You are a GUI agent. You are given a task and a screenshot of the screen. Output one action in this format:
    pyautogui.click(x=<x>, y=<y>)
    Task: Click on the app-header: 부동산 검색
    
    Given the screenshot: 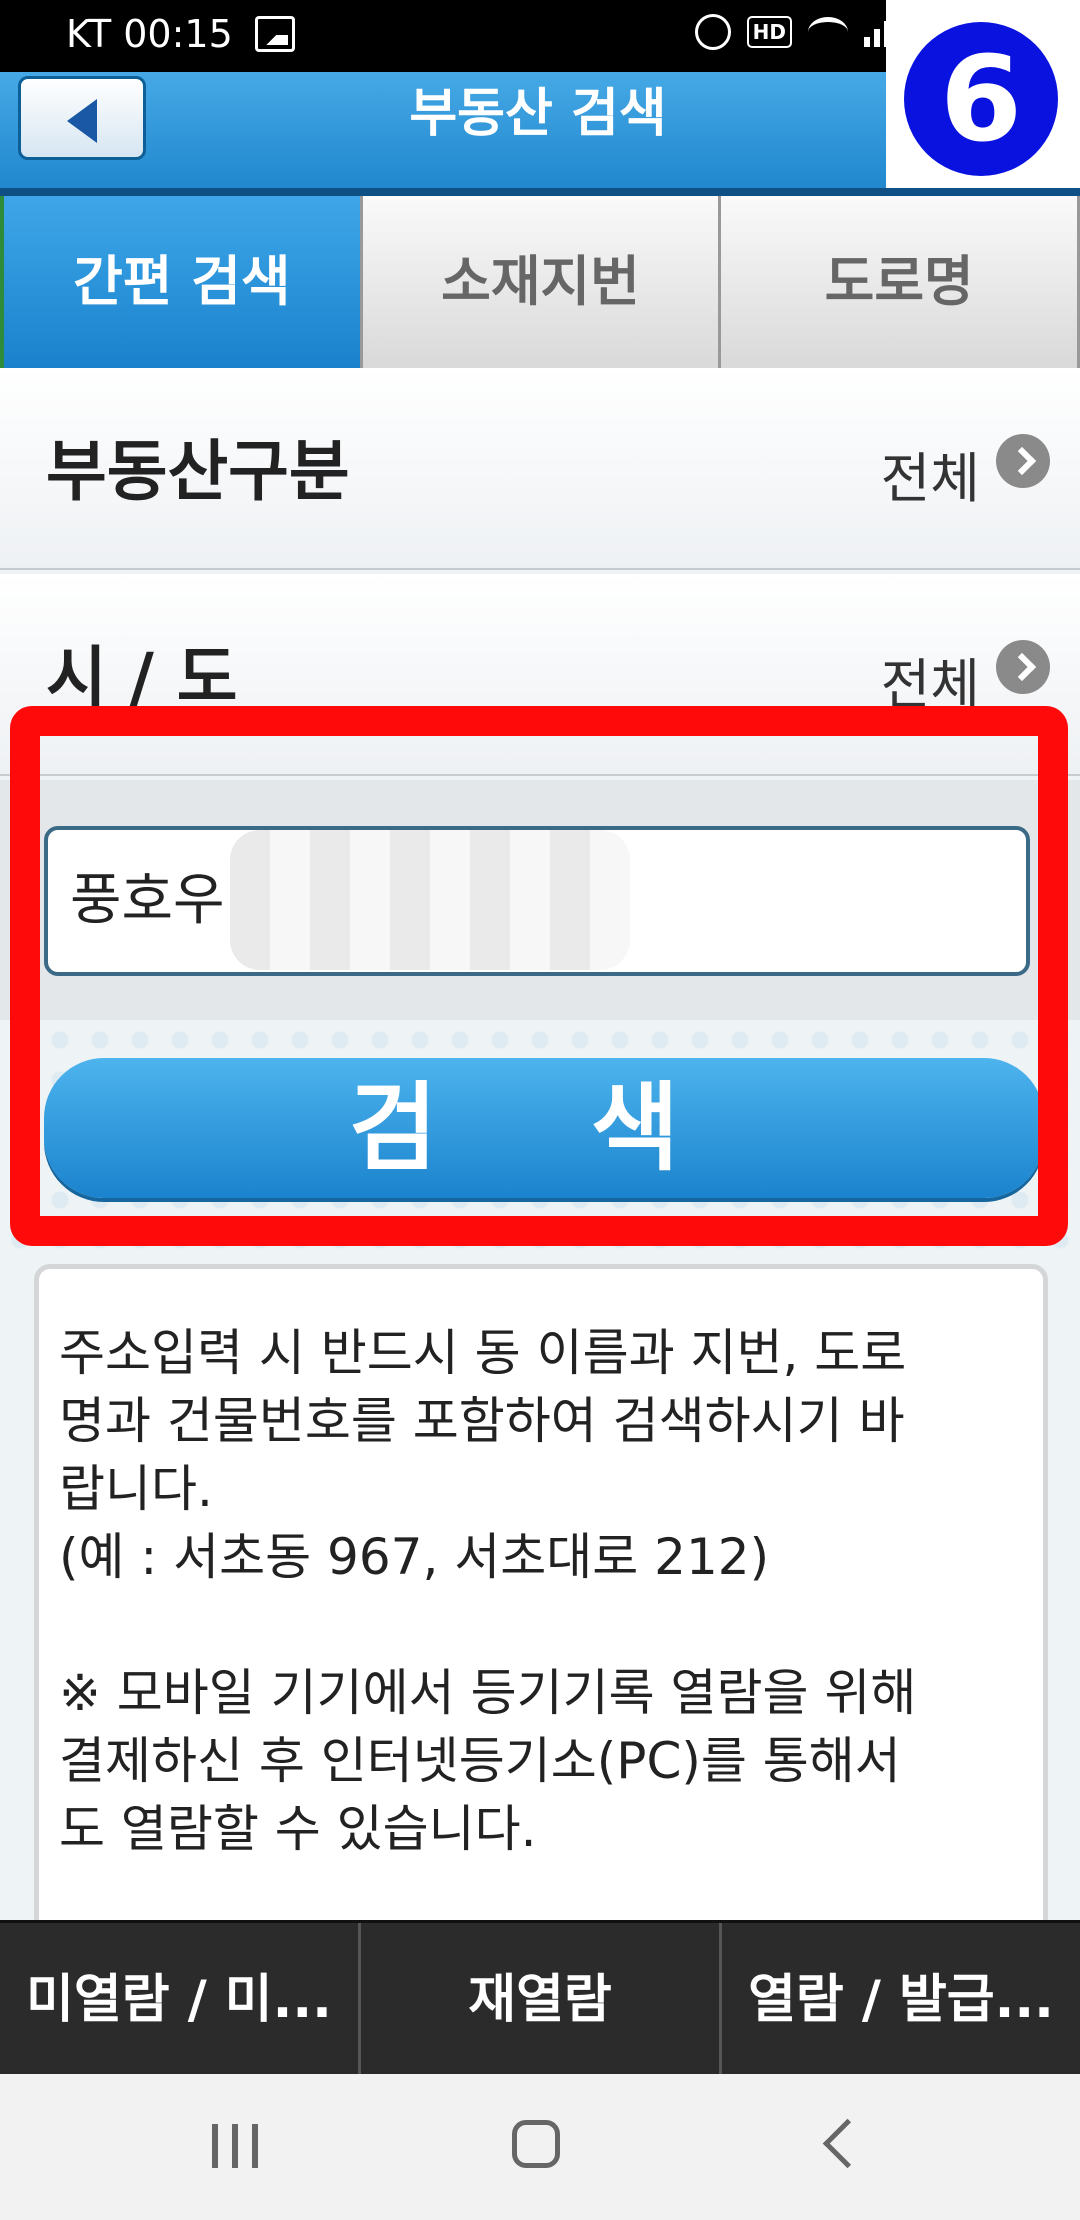 What is the action you would take?
    pyautogui.click(x=443, y=133)
    